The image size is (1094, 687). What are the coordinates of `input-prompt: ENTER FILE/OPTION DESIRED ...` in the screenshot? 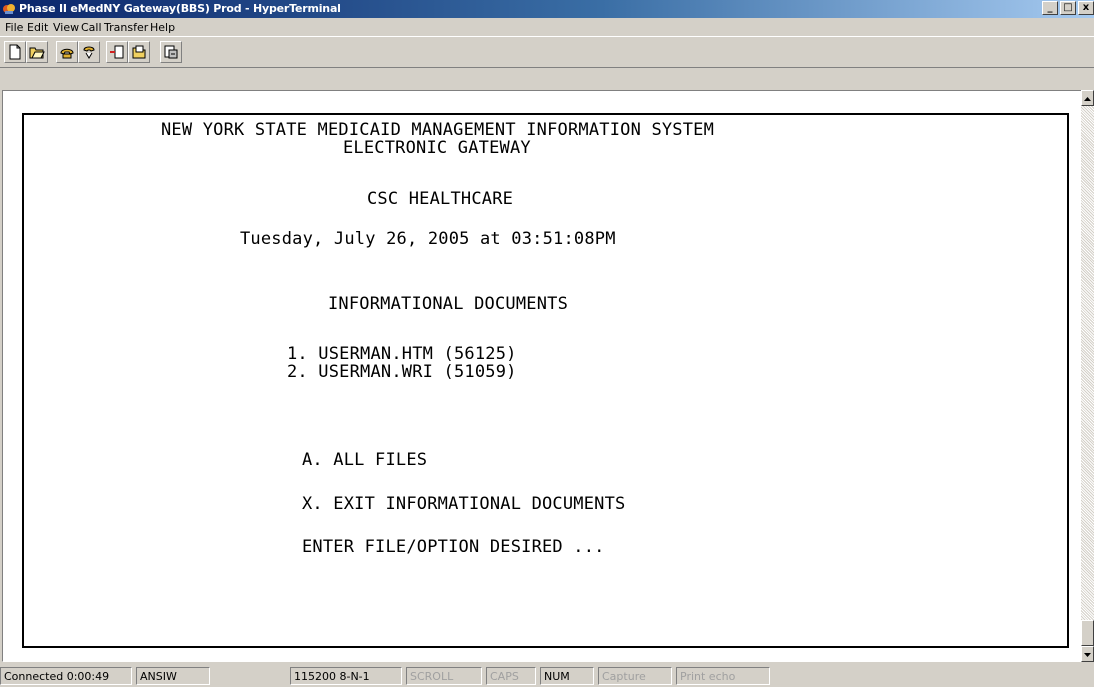 It's located at (453, 547).